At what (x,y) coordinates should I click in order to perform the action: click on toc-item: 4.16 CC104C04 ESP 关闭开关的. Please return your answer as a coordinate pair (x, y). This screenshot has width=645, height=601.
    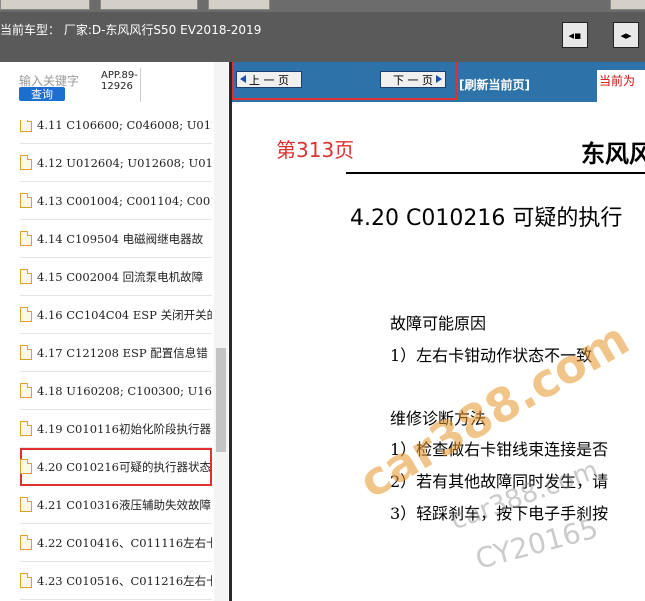
    Looking at the image, I should click on (116, 315).